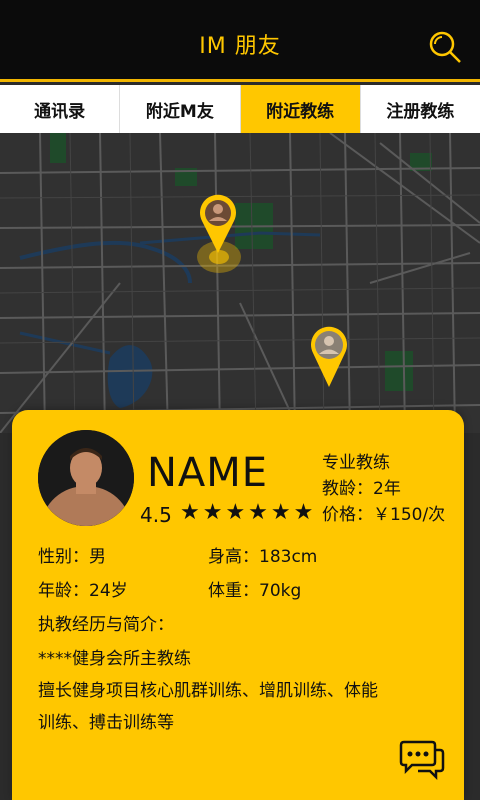  I want to click on coach-age: 年龄：24岁, so click(83, 591).